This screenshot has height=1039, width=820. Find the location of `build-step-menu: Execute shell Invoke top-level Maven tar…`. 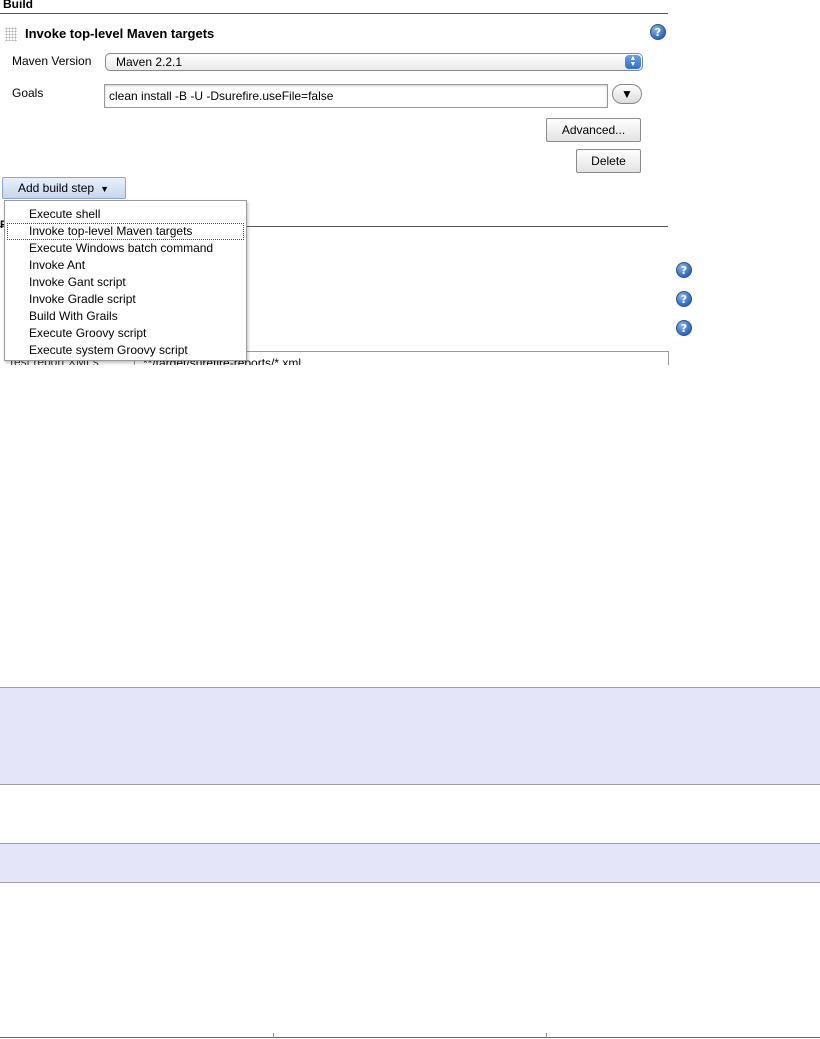

build-step-menu: Execute shell Invoke top-level Maven tar… is located at coordinates (125, 280).